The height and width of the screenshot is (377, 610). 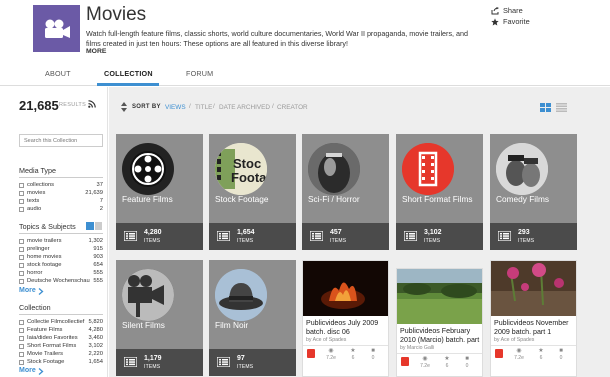 I want to click on facet-topic: prelinger 915, so click(x=61, y=249).